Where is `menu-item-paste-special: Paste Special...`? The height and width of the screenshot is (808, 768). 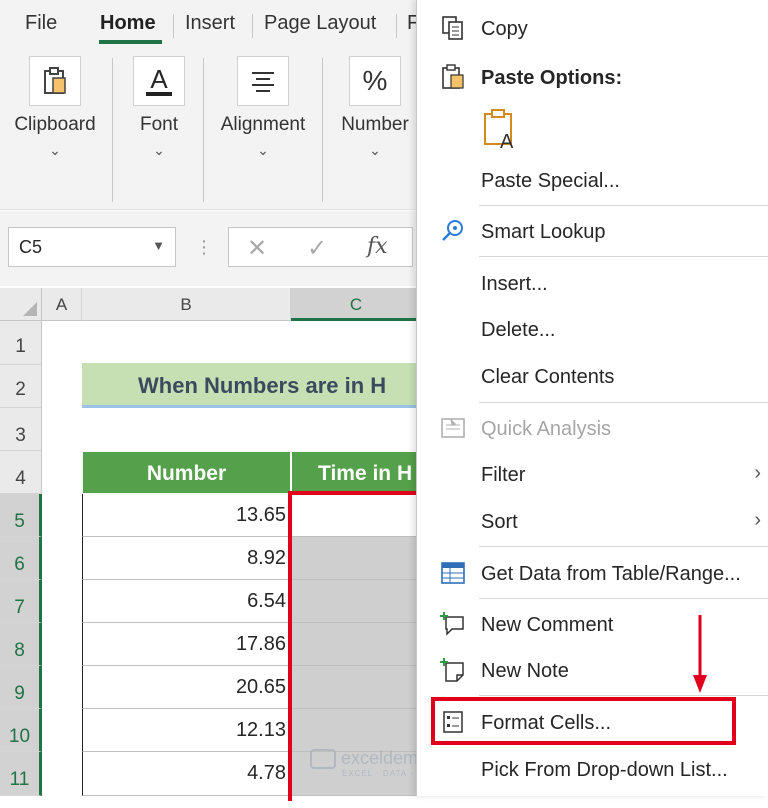 menu-item-paste-special: Paste Special... is located at coordinates (592, 180).